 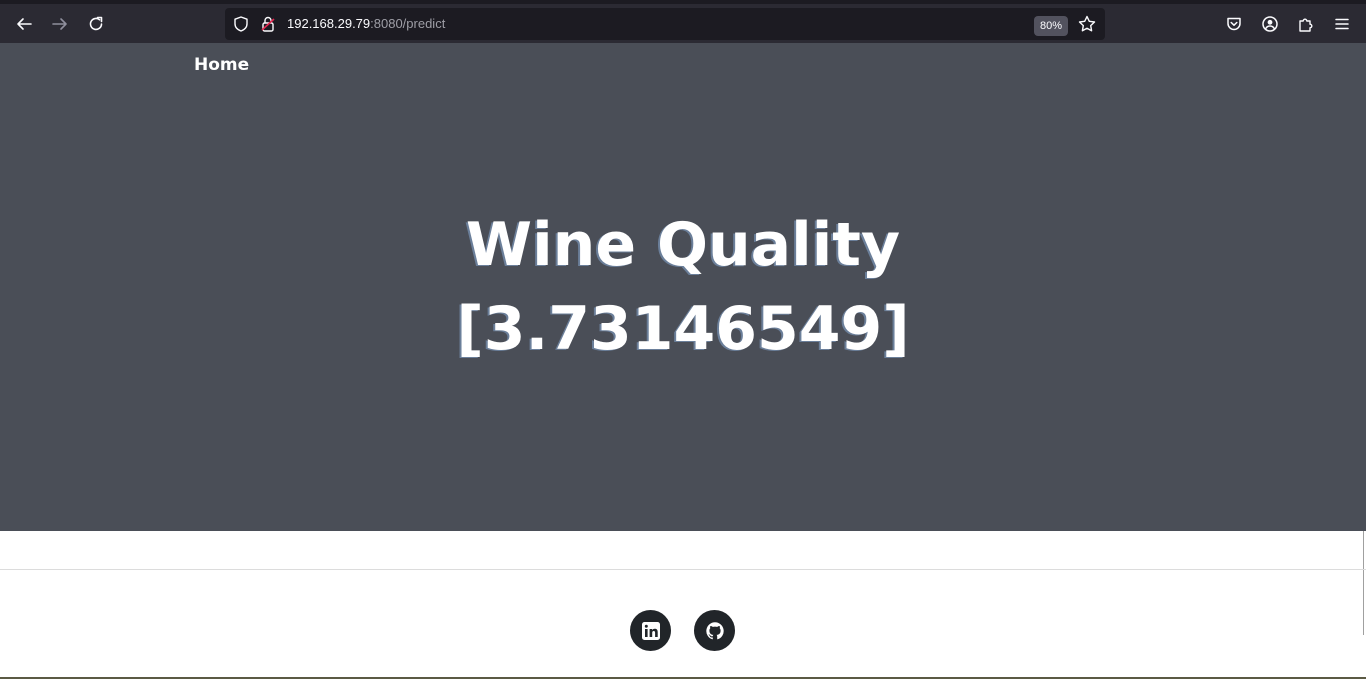 What do you see at coordinates (683, 245) in the screenshot?
I see `title-line-1: Wine Quality` at bounding box center [683, 245].